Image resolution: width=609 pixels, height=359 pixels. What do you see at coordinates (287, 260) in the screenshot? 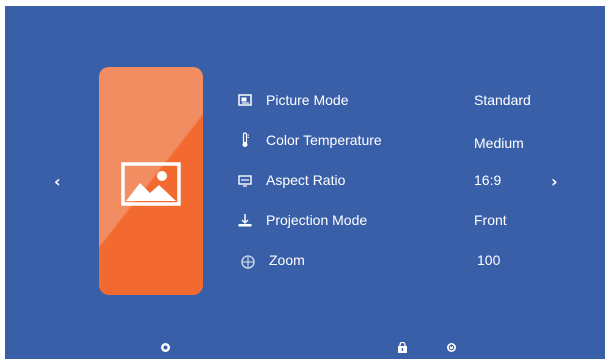
I see `menu-item-label: Zoom` at bounding box center [287, 260].